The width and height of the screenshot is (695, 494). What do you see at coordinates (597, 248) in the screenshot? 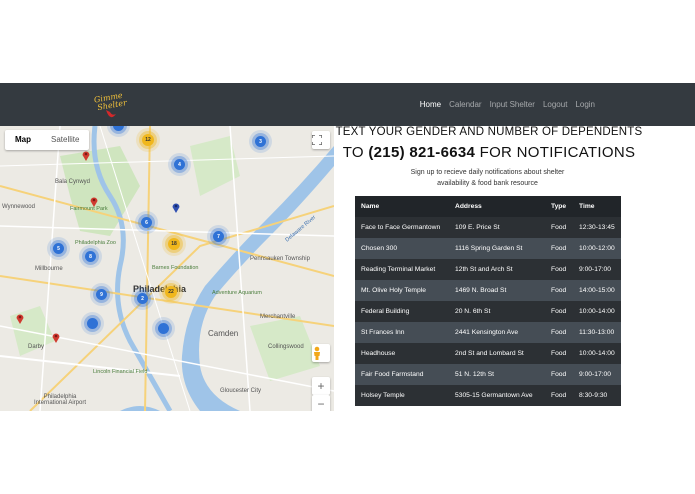
I see `cell-time: 10:00-12:00` at bounding box center [597, 248].